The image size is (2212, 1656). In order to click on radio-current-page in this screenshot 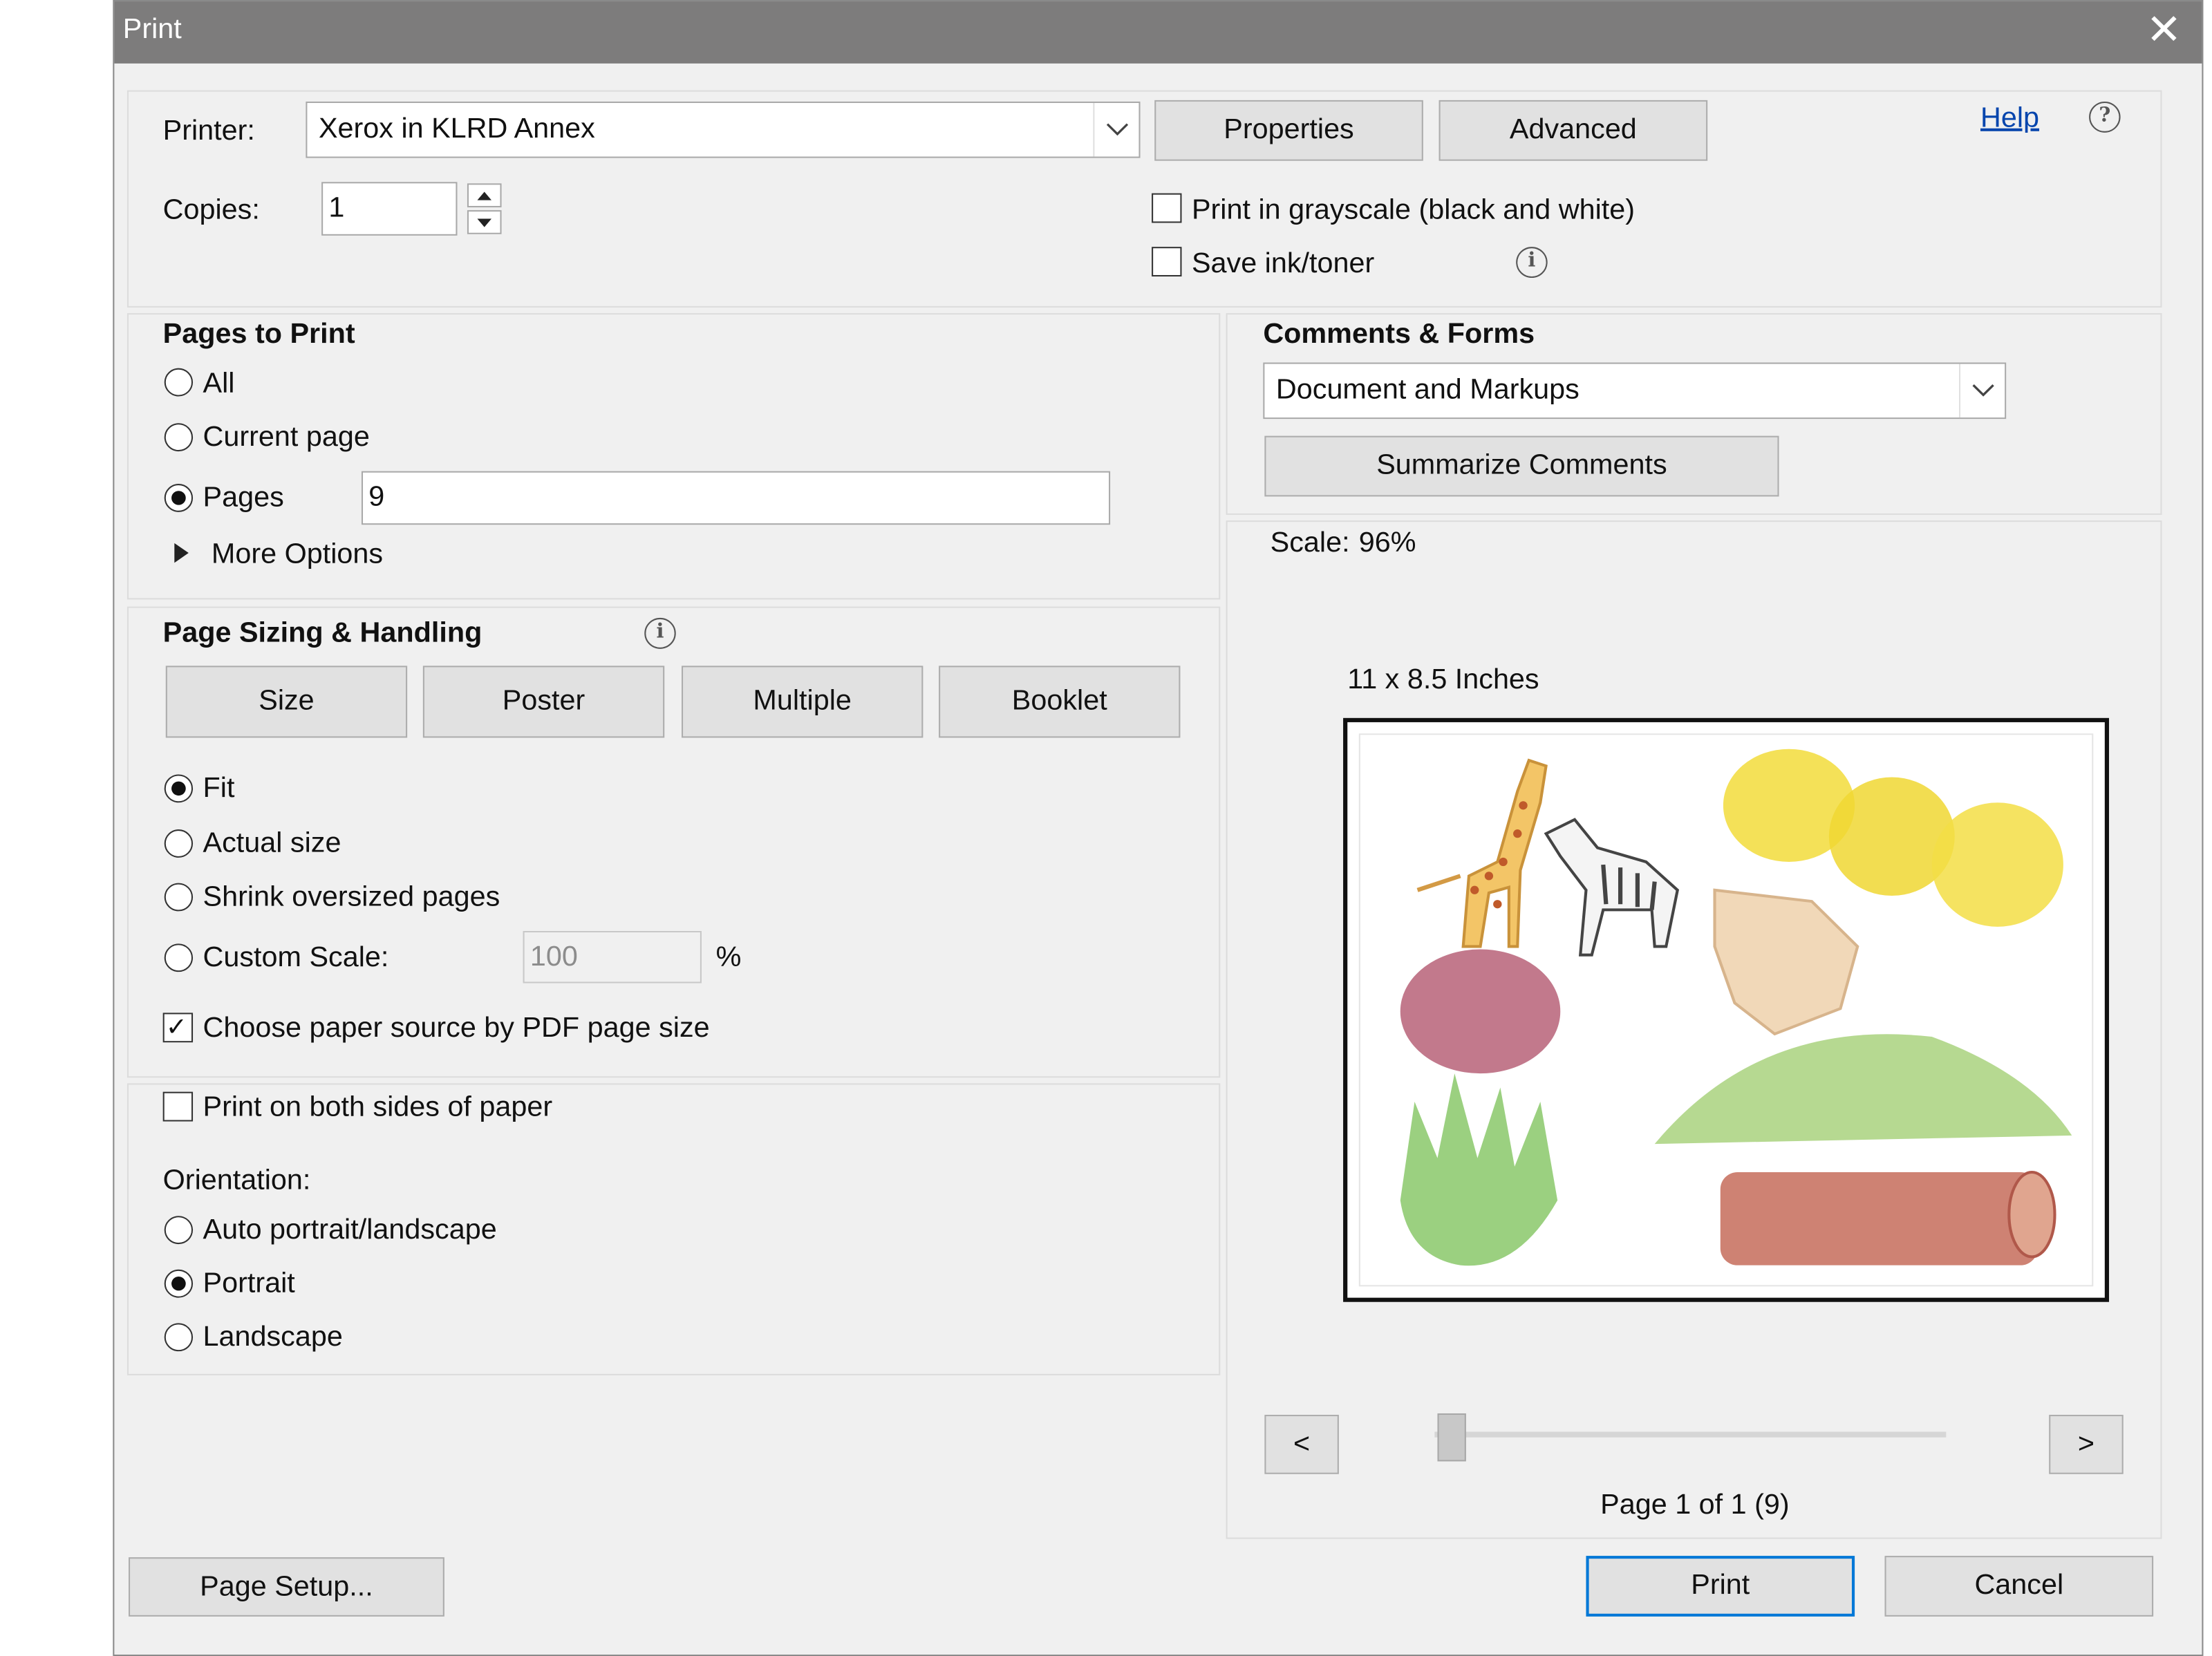, I will do `click(179, 437)`.